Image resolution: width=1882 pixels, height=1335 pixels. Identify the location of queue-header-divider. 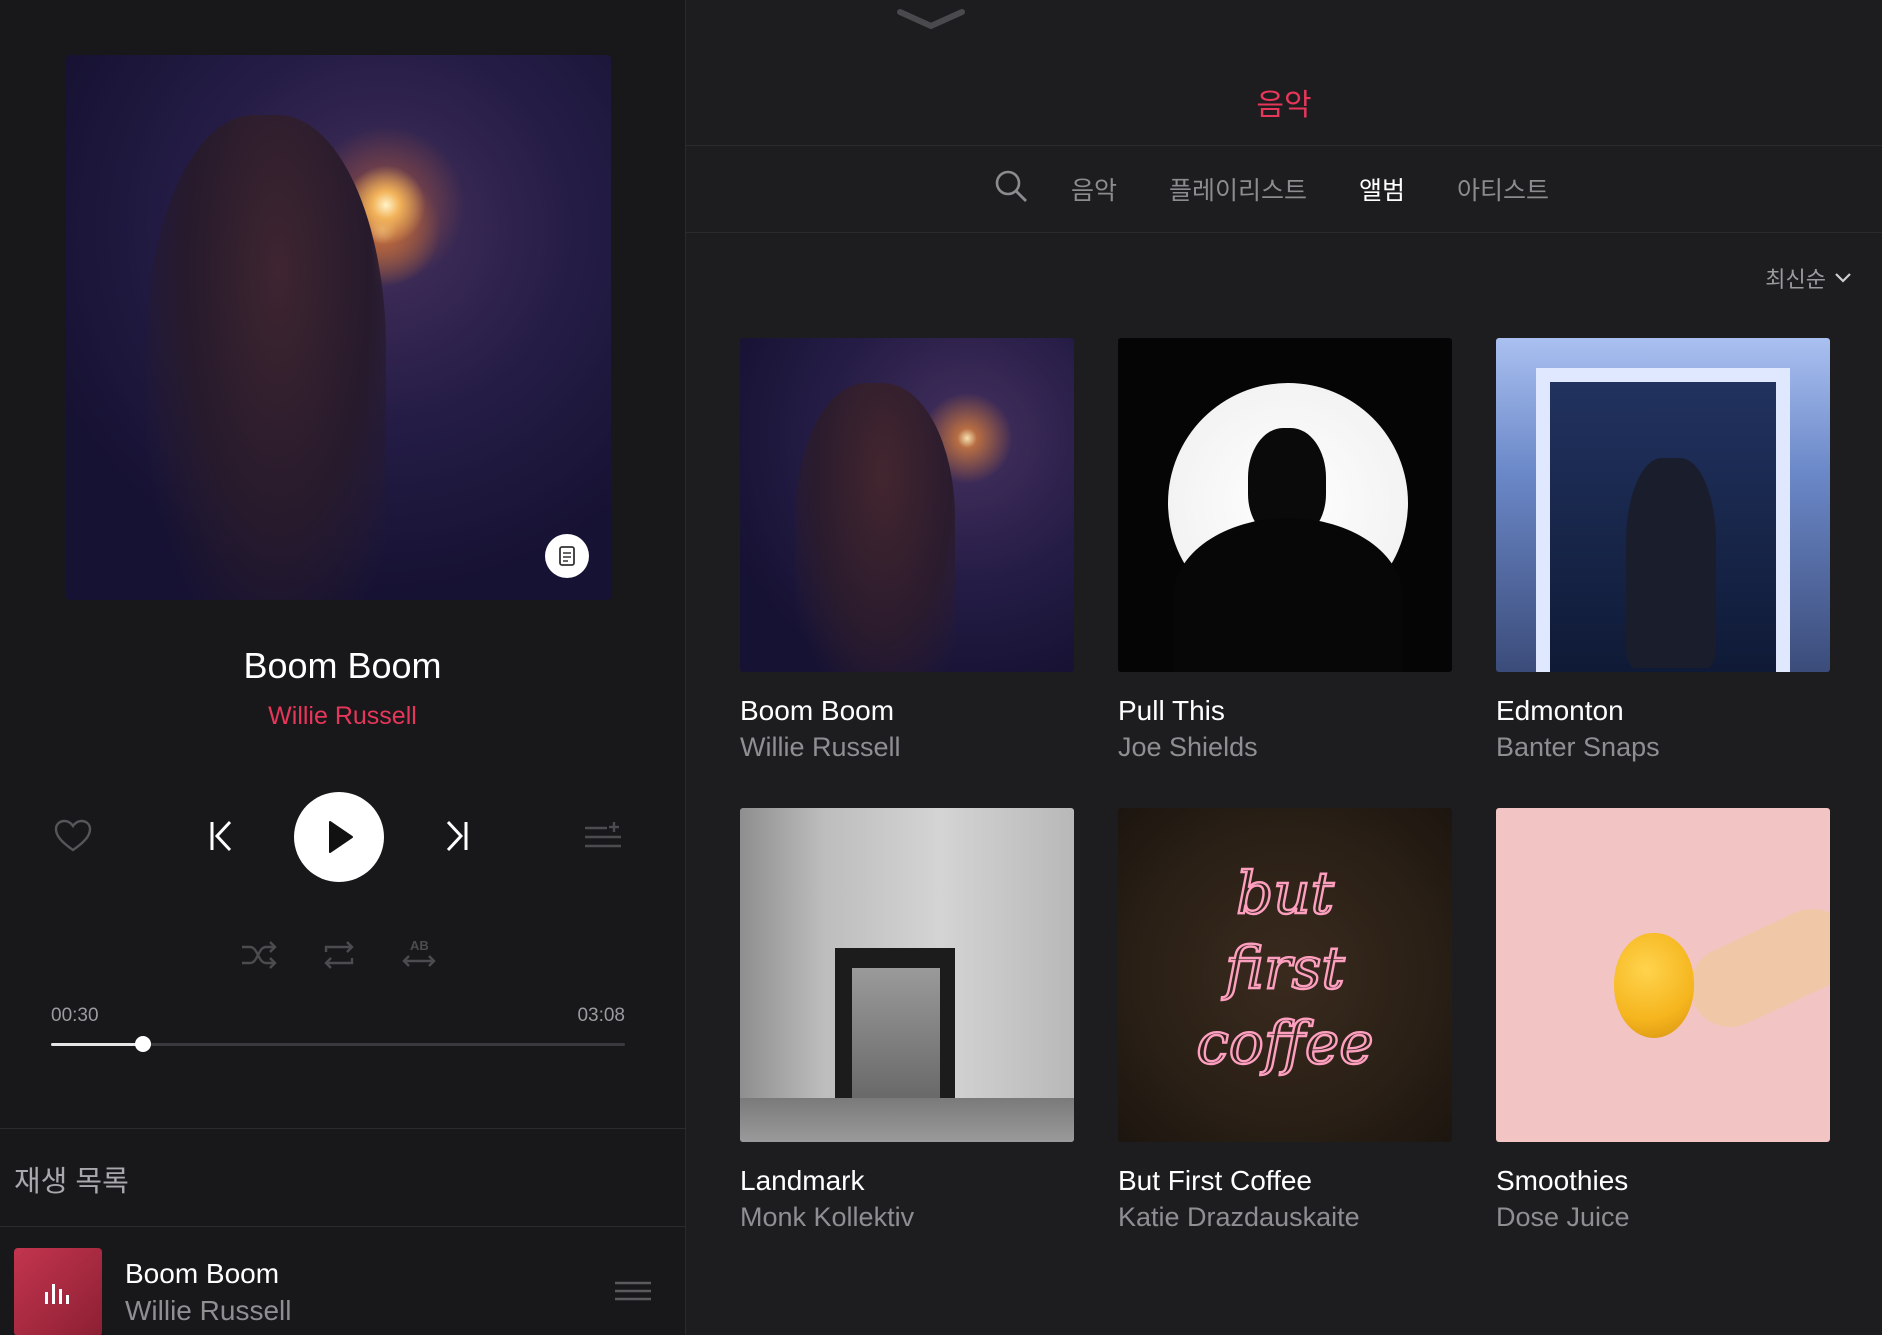
(342, 1226).